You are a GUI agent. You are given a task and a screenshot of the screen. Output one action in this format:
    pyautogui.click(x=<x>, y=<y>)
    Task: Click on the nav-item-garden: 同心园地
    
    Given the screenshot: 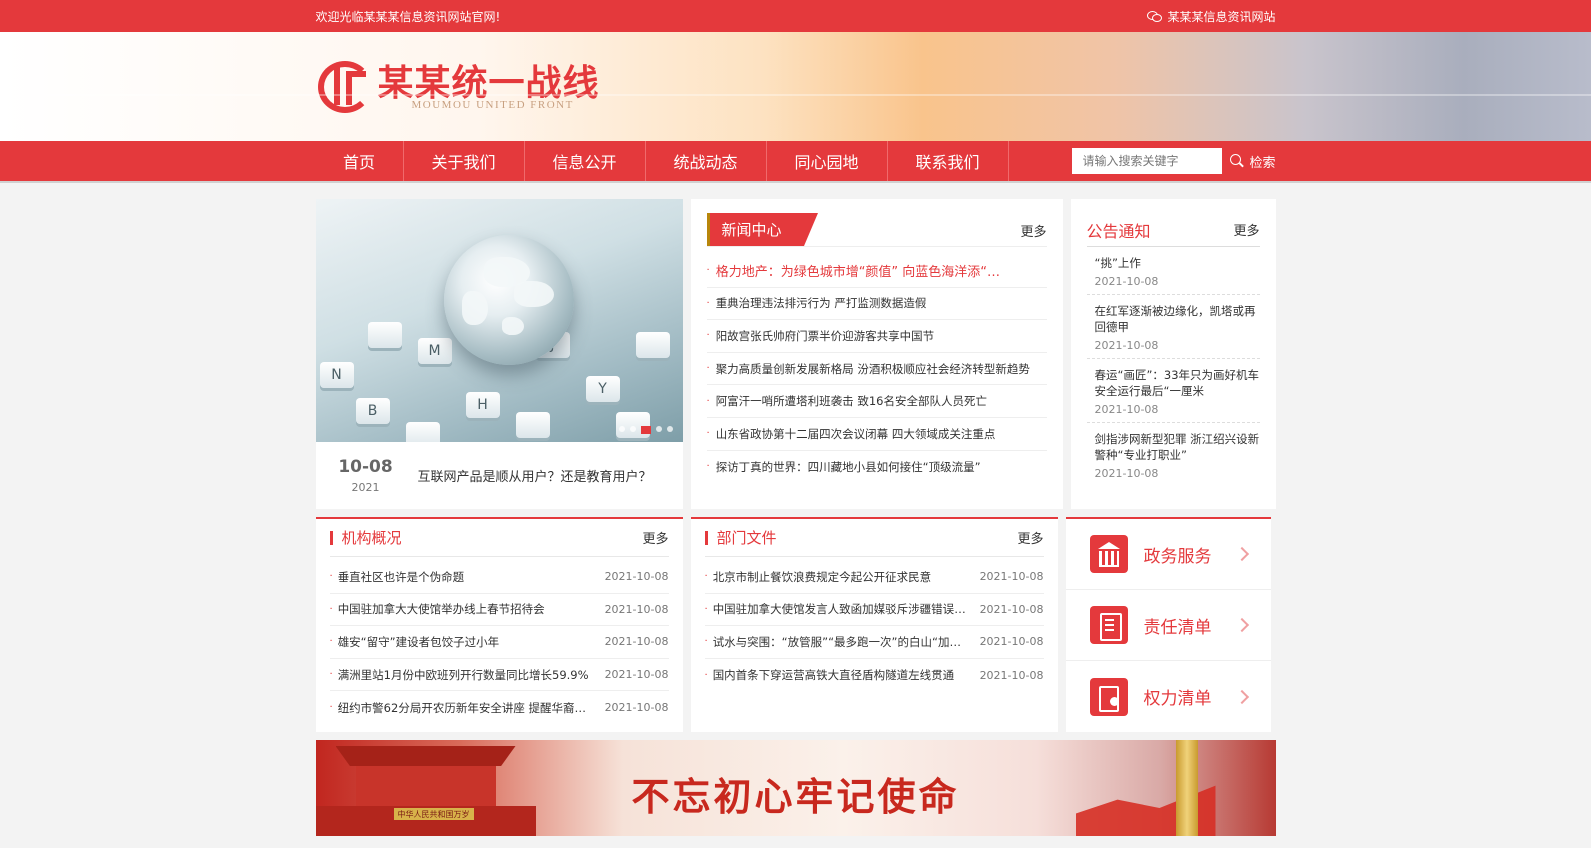 What is the action you would take?
    pyautogui.click(x=827, y=161)
    